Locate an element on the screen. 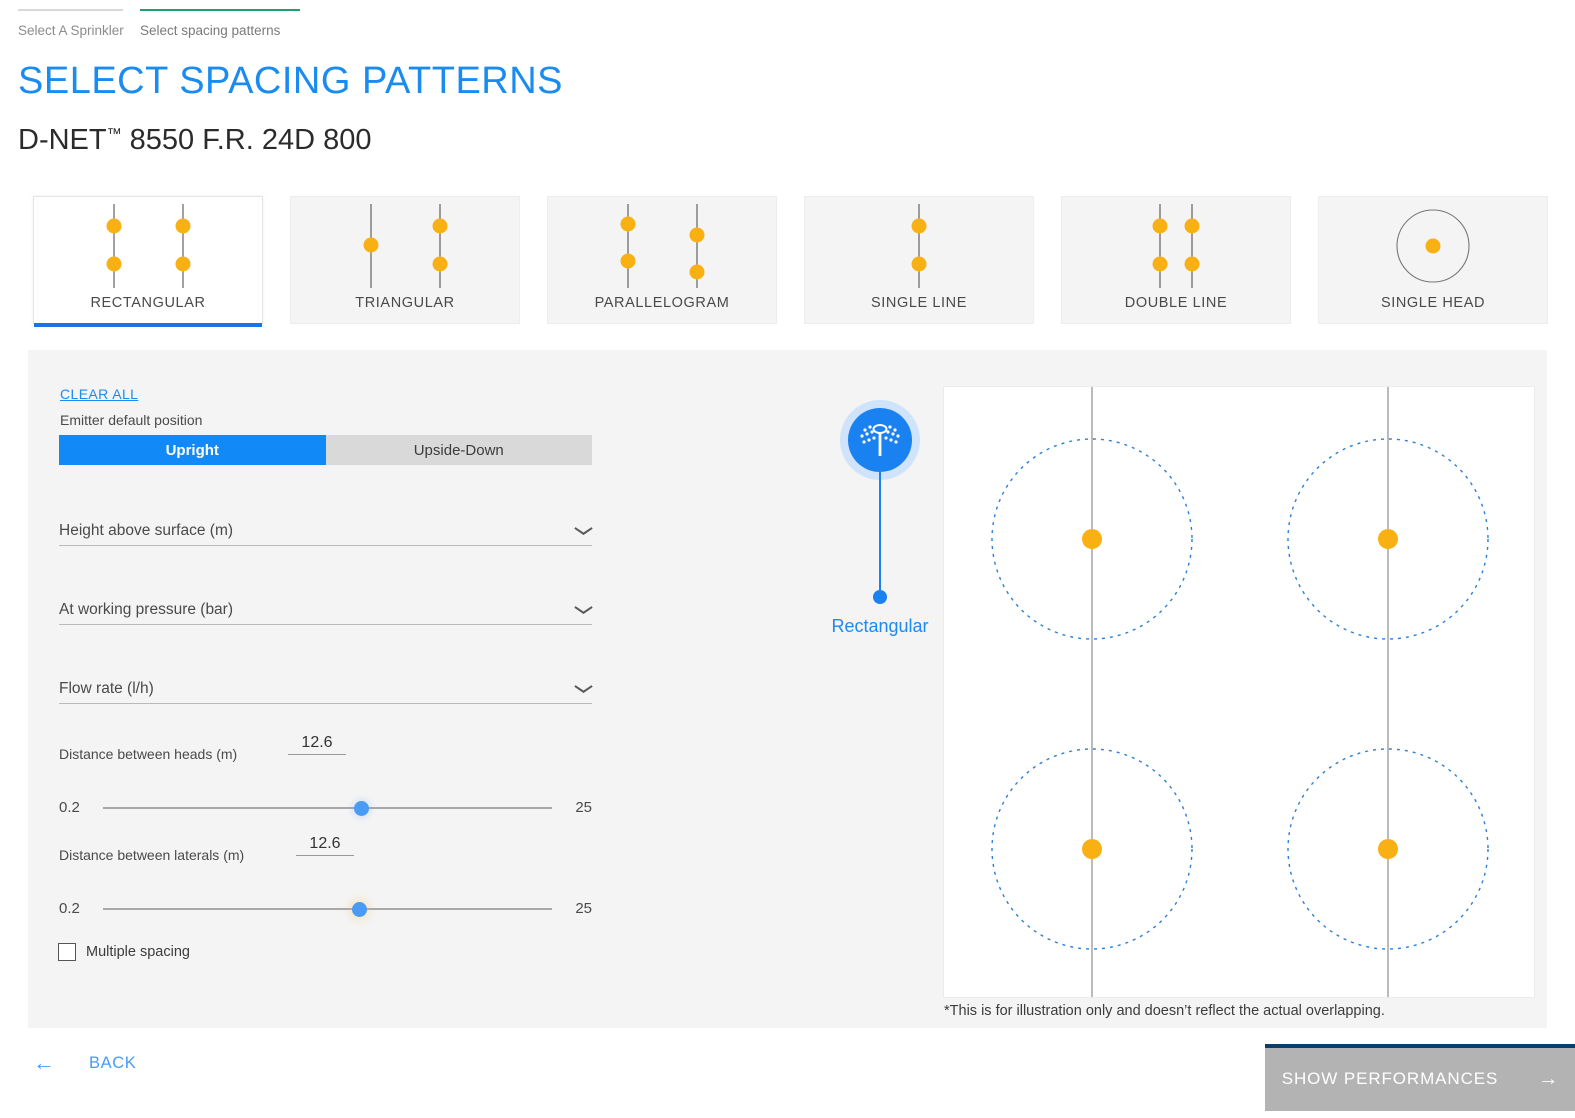  working-pressure-dropdown: At working pressure (bar) is located at coordinates (325, 608).